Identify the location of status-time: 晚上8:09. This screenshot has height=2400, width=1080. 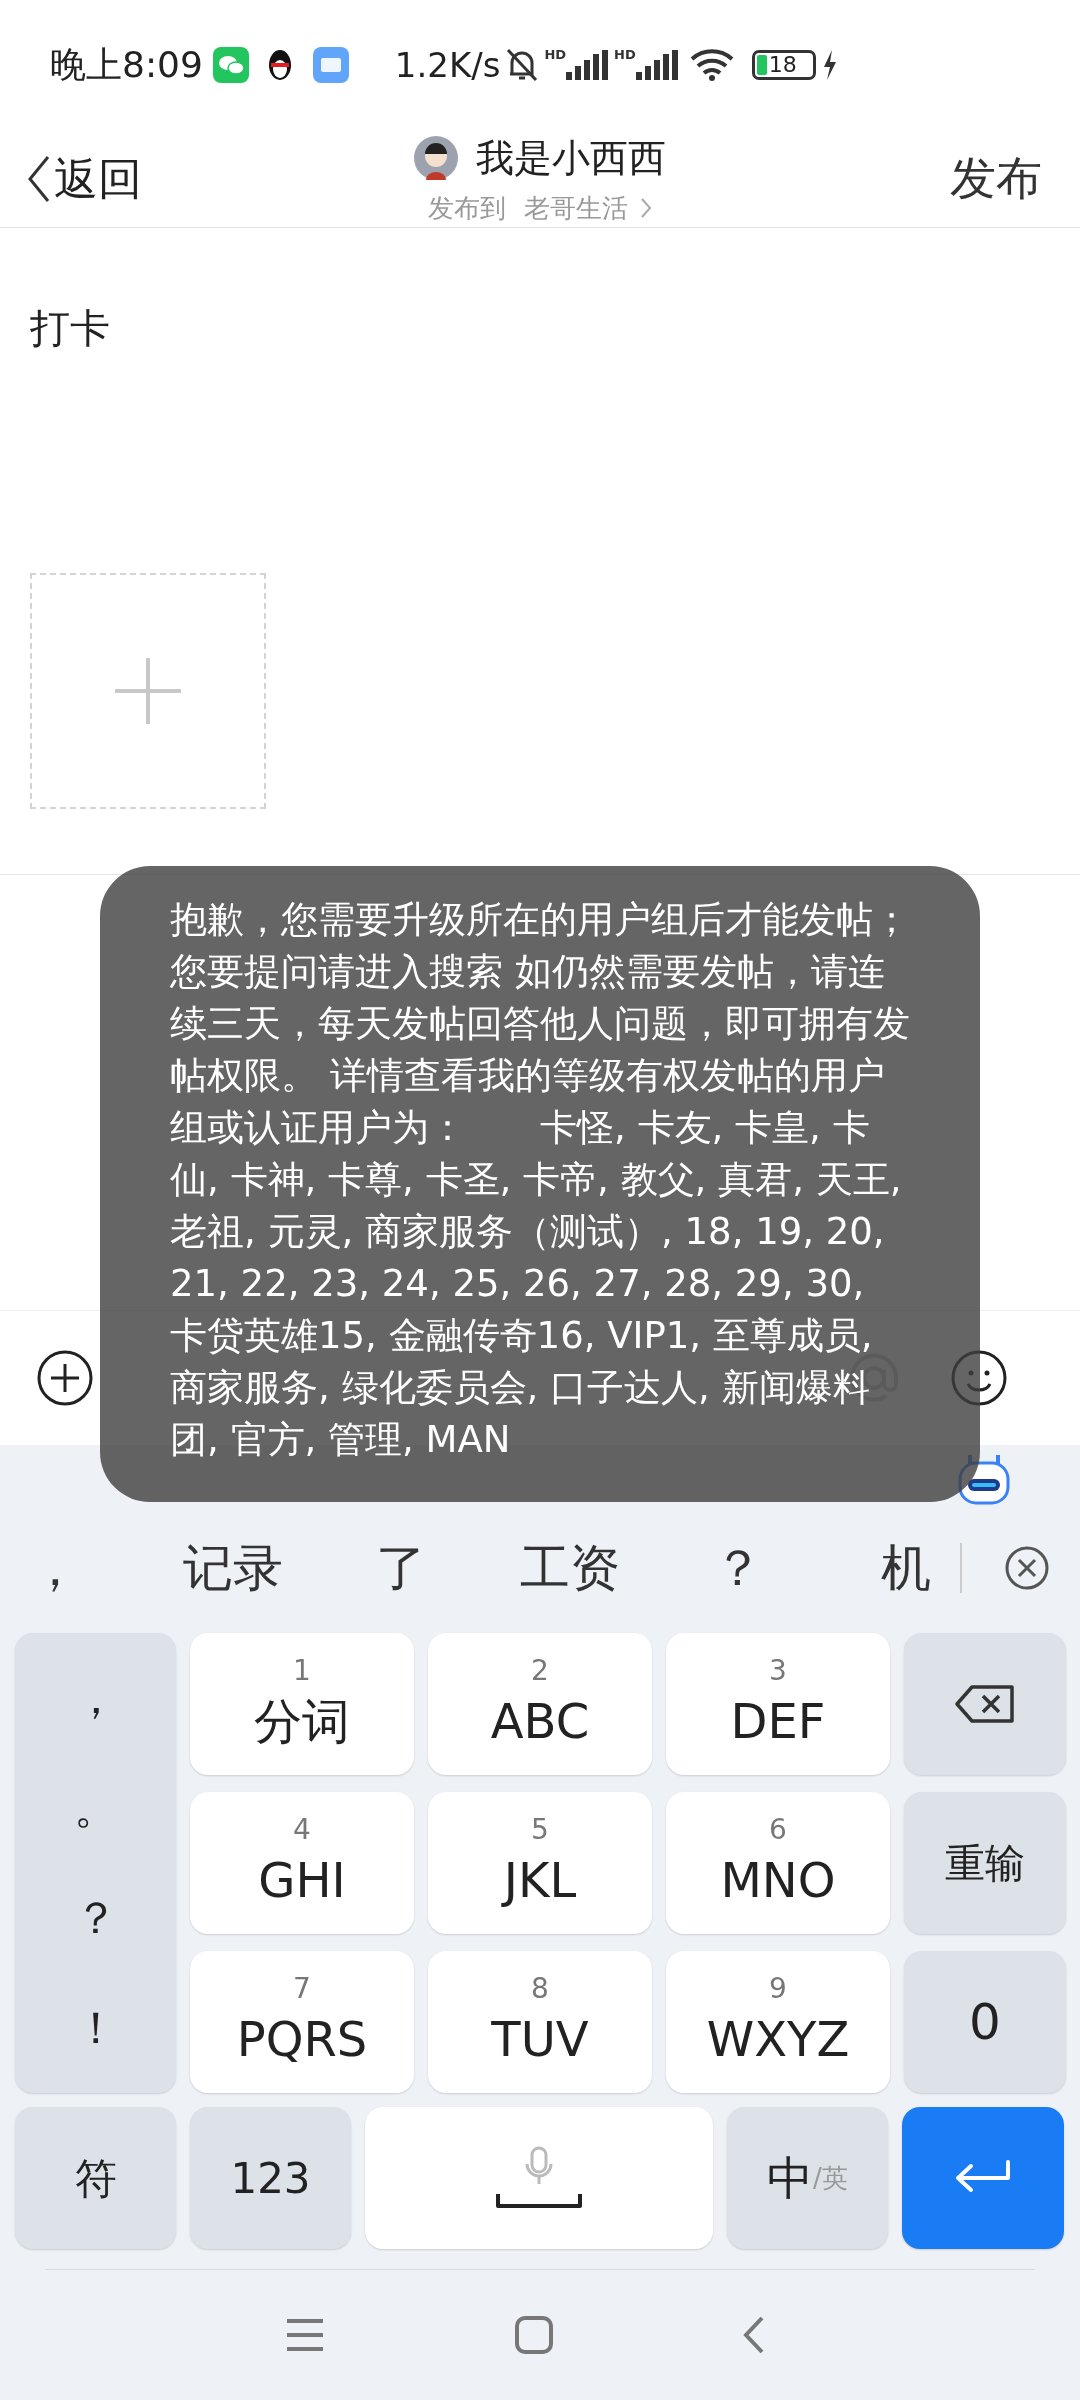
(126, 65).